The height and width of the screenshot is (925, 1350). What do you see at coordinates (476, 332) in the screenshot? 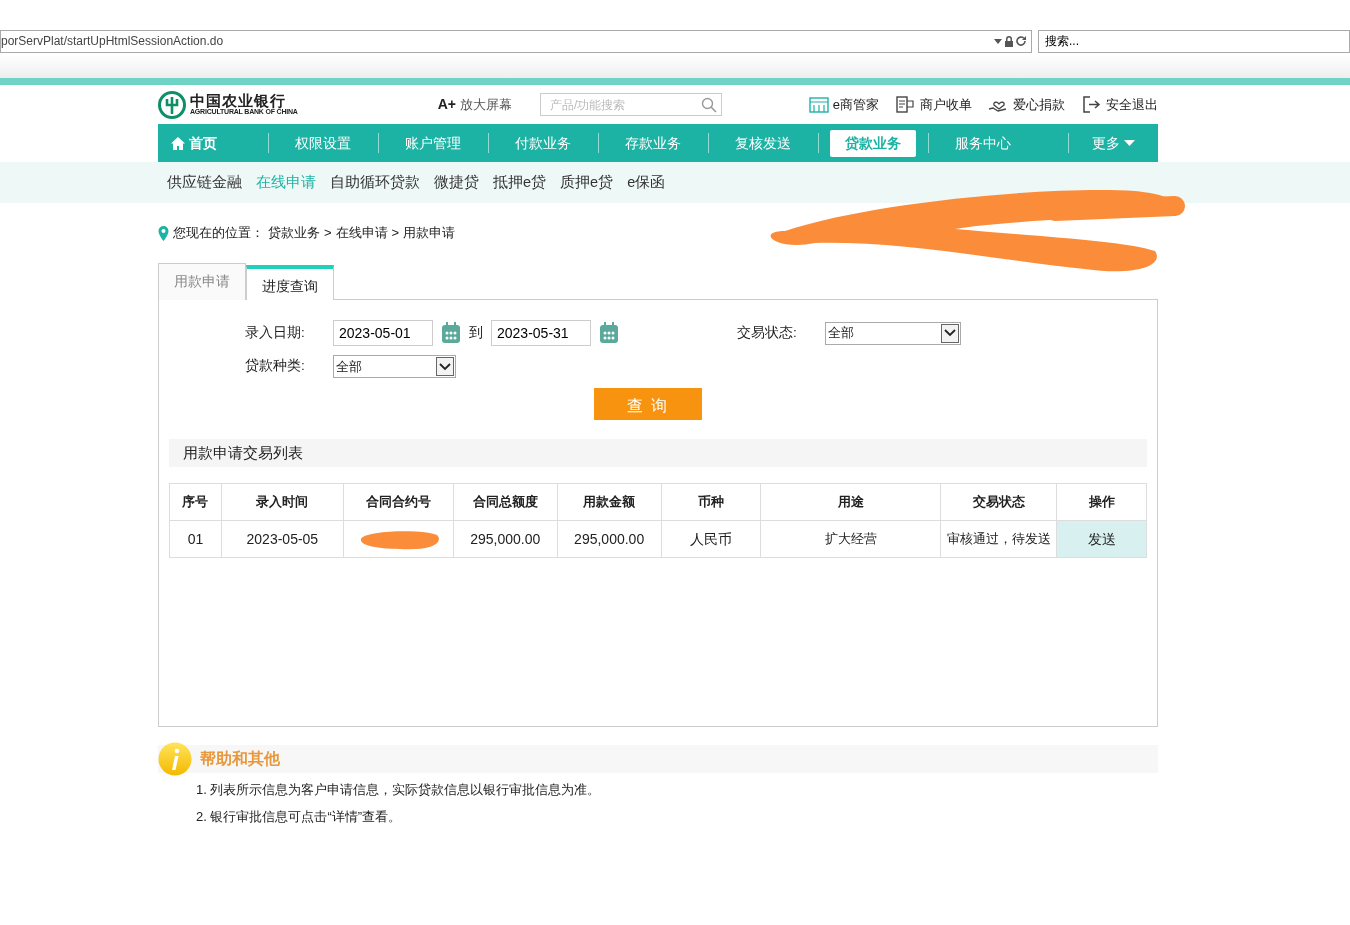
I see `date-range-label: 到` at bounding box center [476, 332].